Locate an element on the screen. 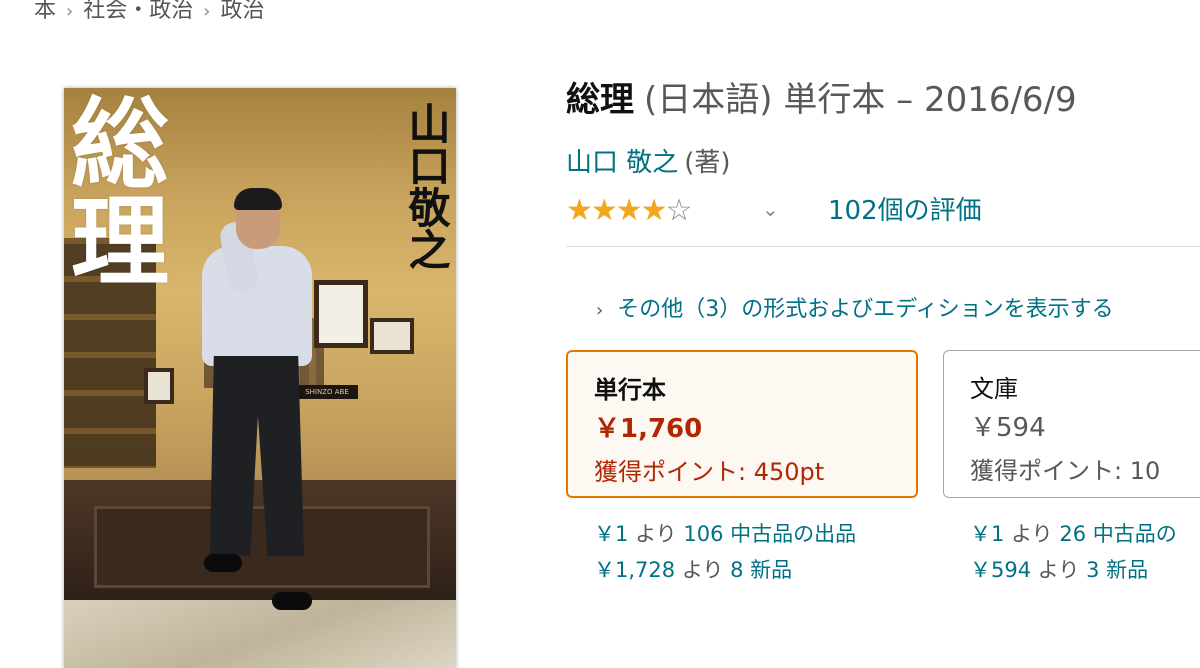  swatch-format-label: 文庫 is located at coordinates (994, 389).